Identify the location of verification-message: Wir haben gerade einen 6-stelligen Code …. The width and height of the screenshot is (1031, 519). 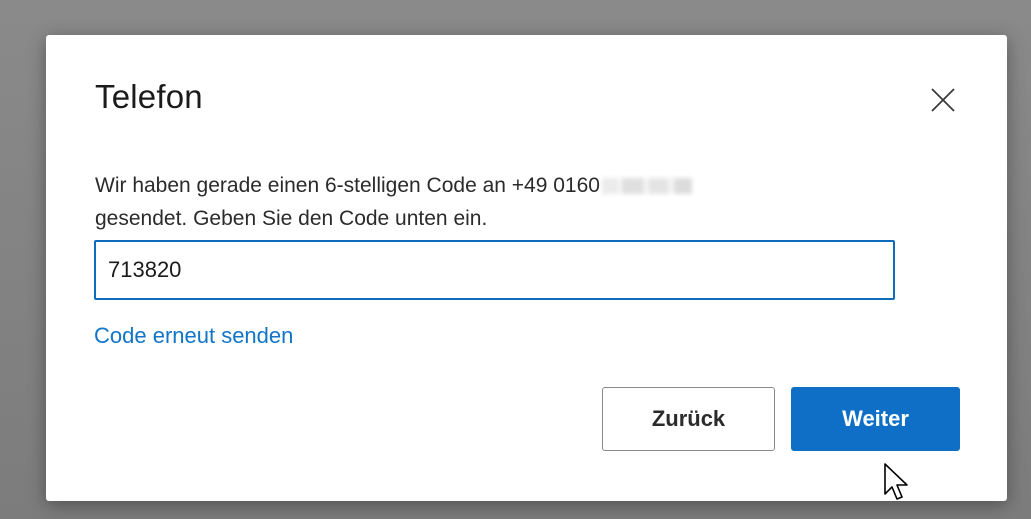
(505, 202).